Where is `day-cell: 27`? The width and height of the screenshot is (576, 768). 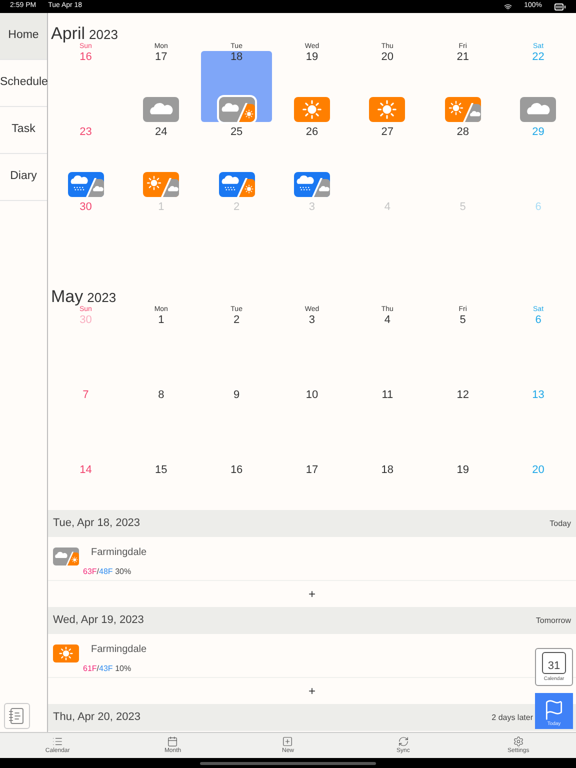
day-cell: 27 is located at coordinates (387, 161).